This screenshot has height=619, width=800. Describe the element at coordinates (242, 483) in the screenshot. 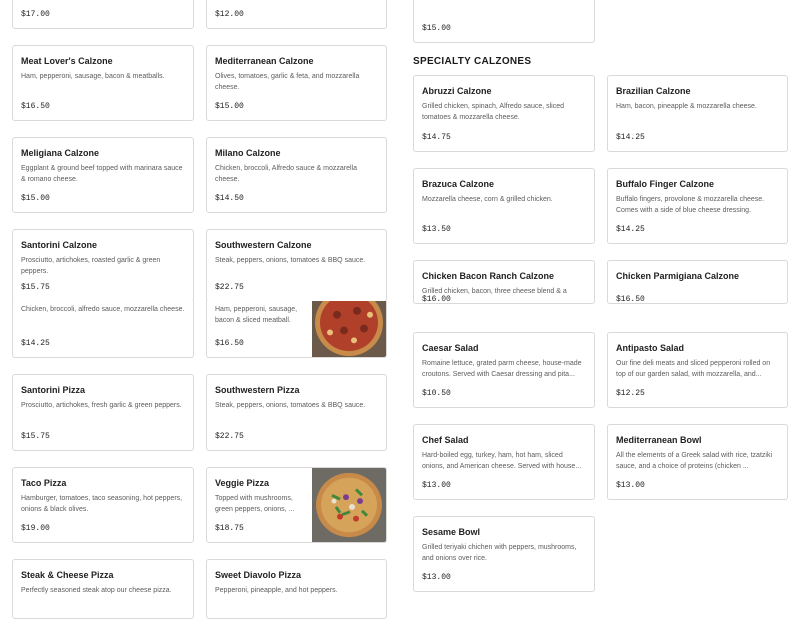

I see `item-name: Veggie Pizza` at that location.